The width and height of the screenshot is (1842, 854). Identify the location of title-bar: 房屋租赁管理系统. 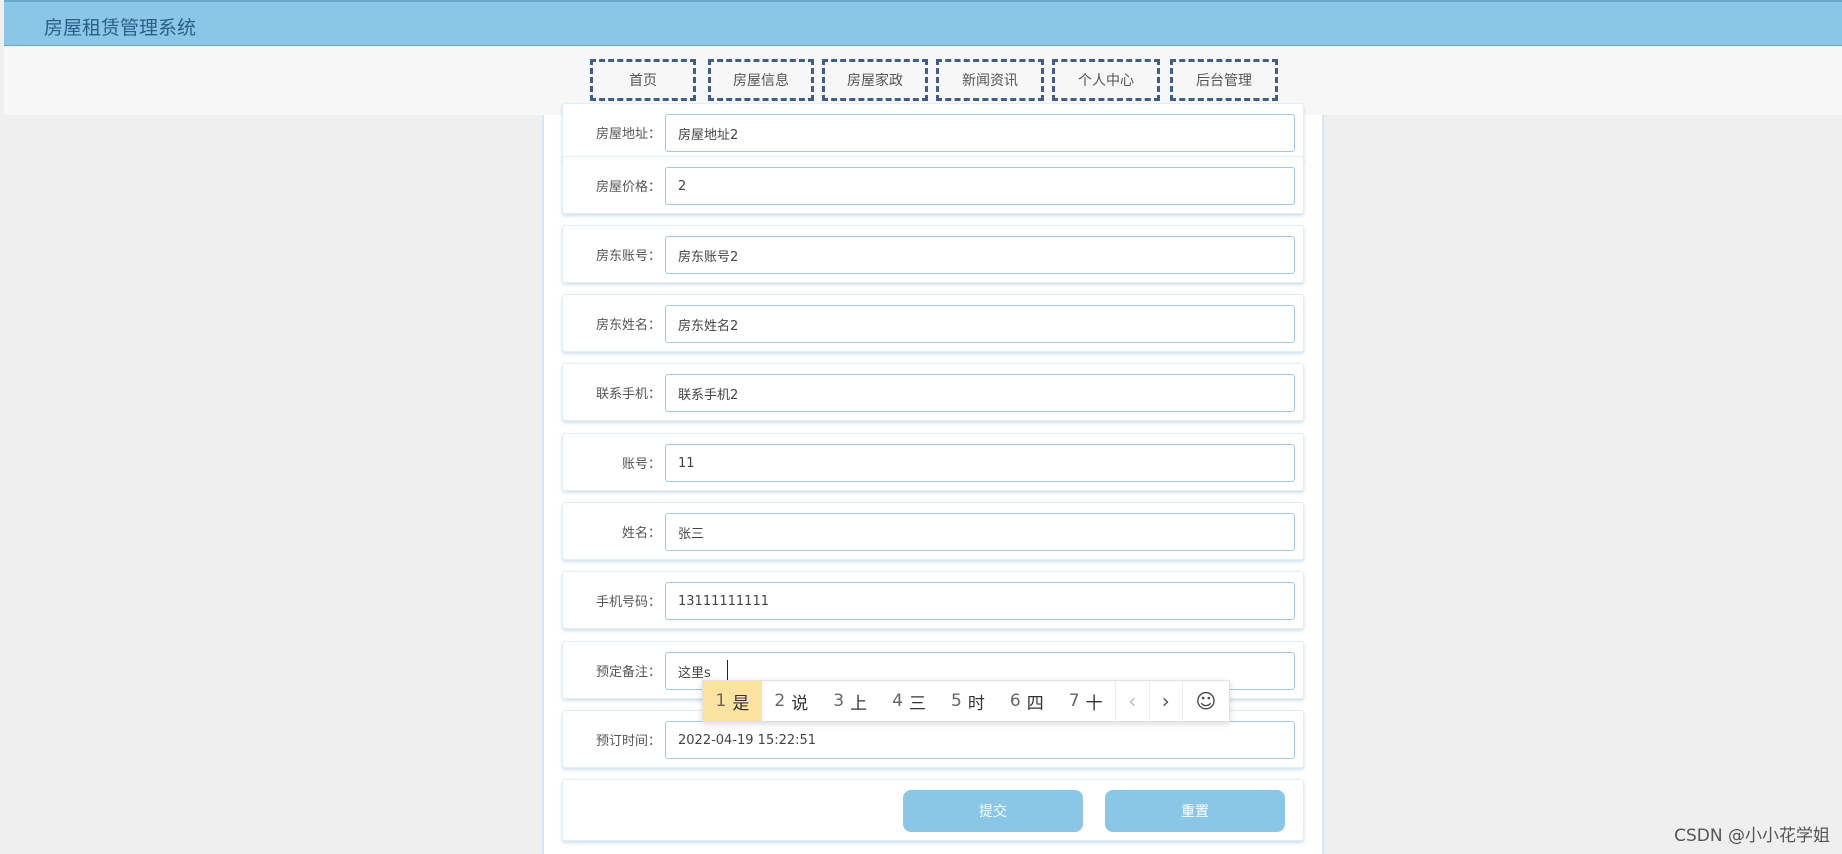
(923, 23).